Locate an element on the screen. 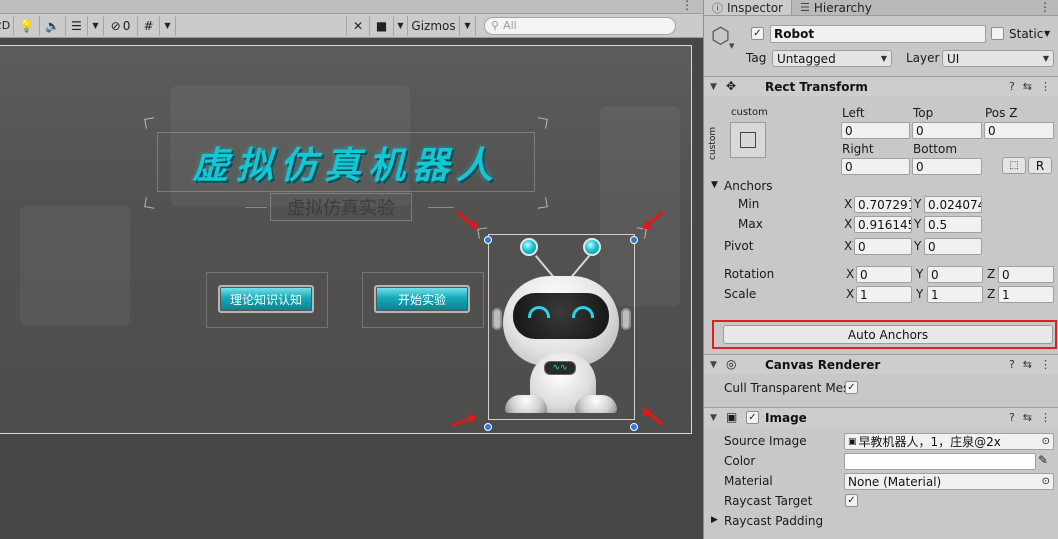  rotation-x-label: X is located at coordinates (850, 274).